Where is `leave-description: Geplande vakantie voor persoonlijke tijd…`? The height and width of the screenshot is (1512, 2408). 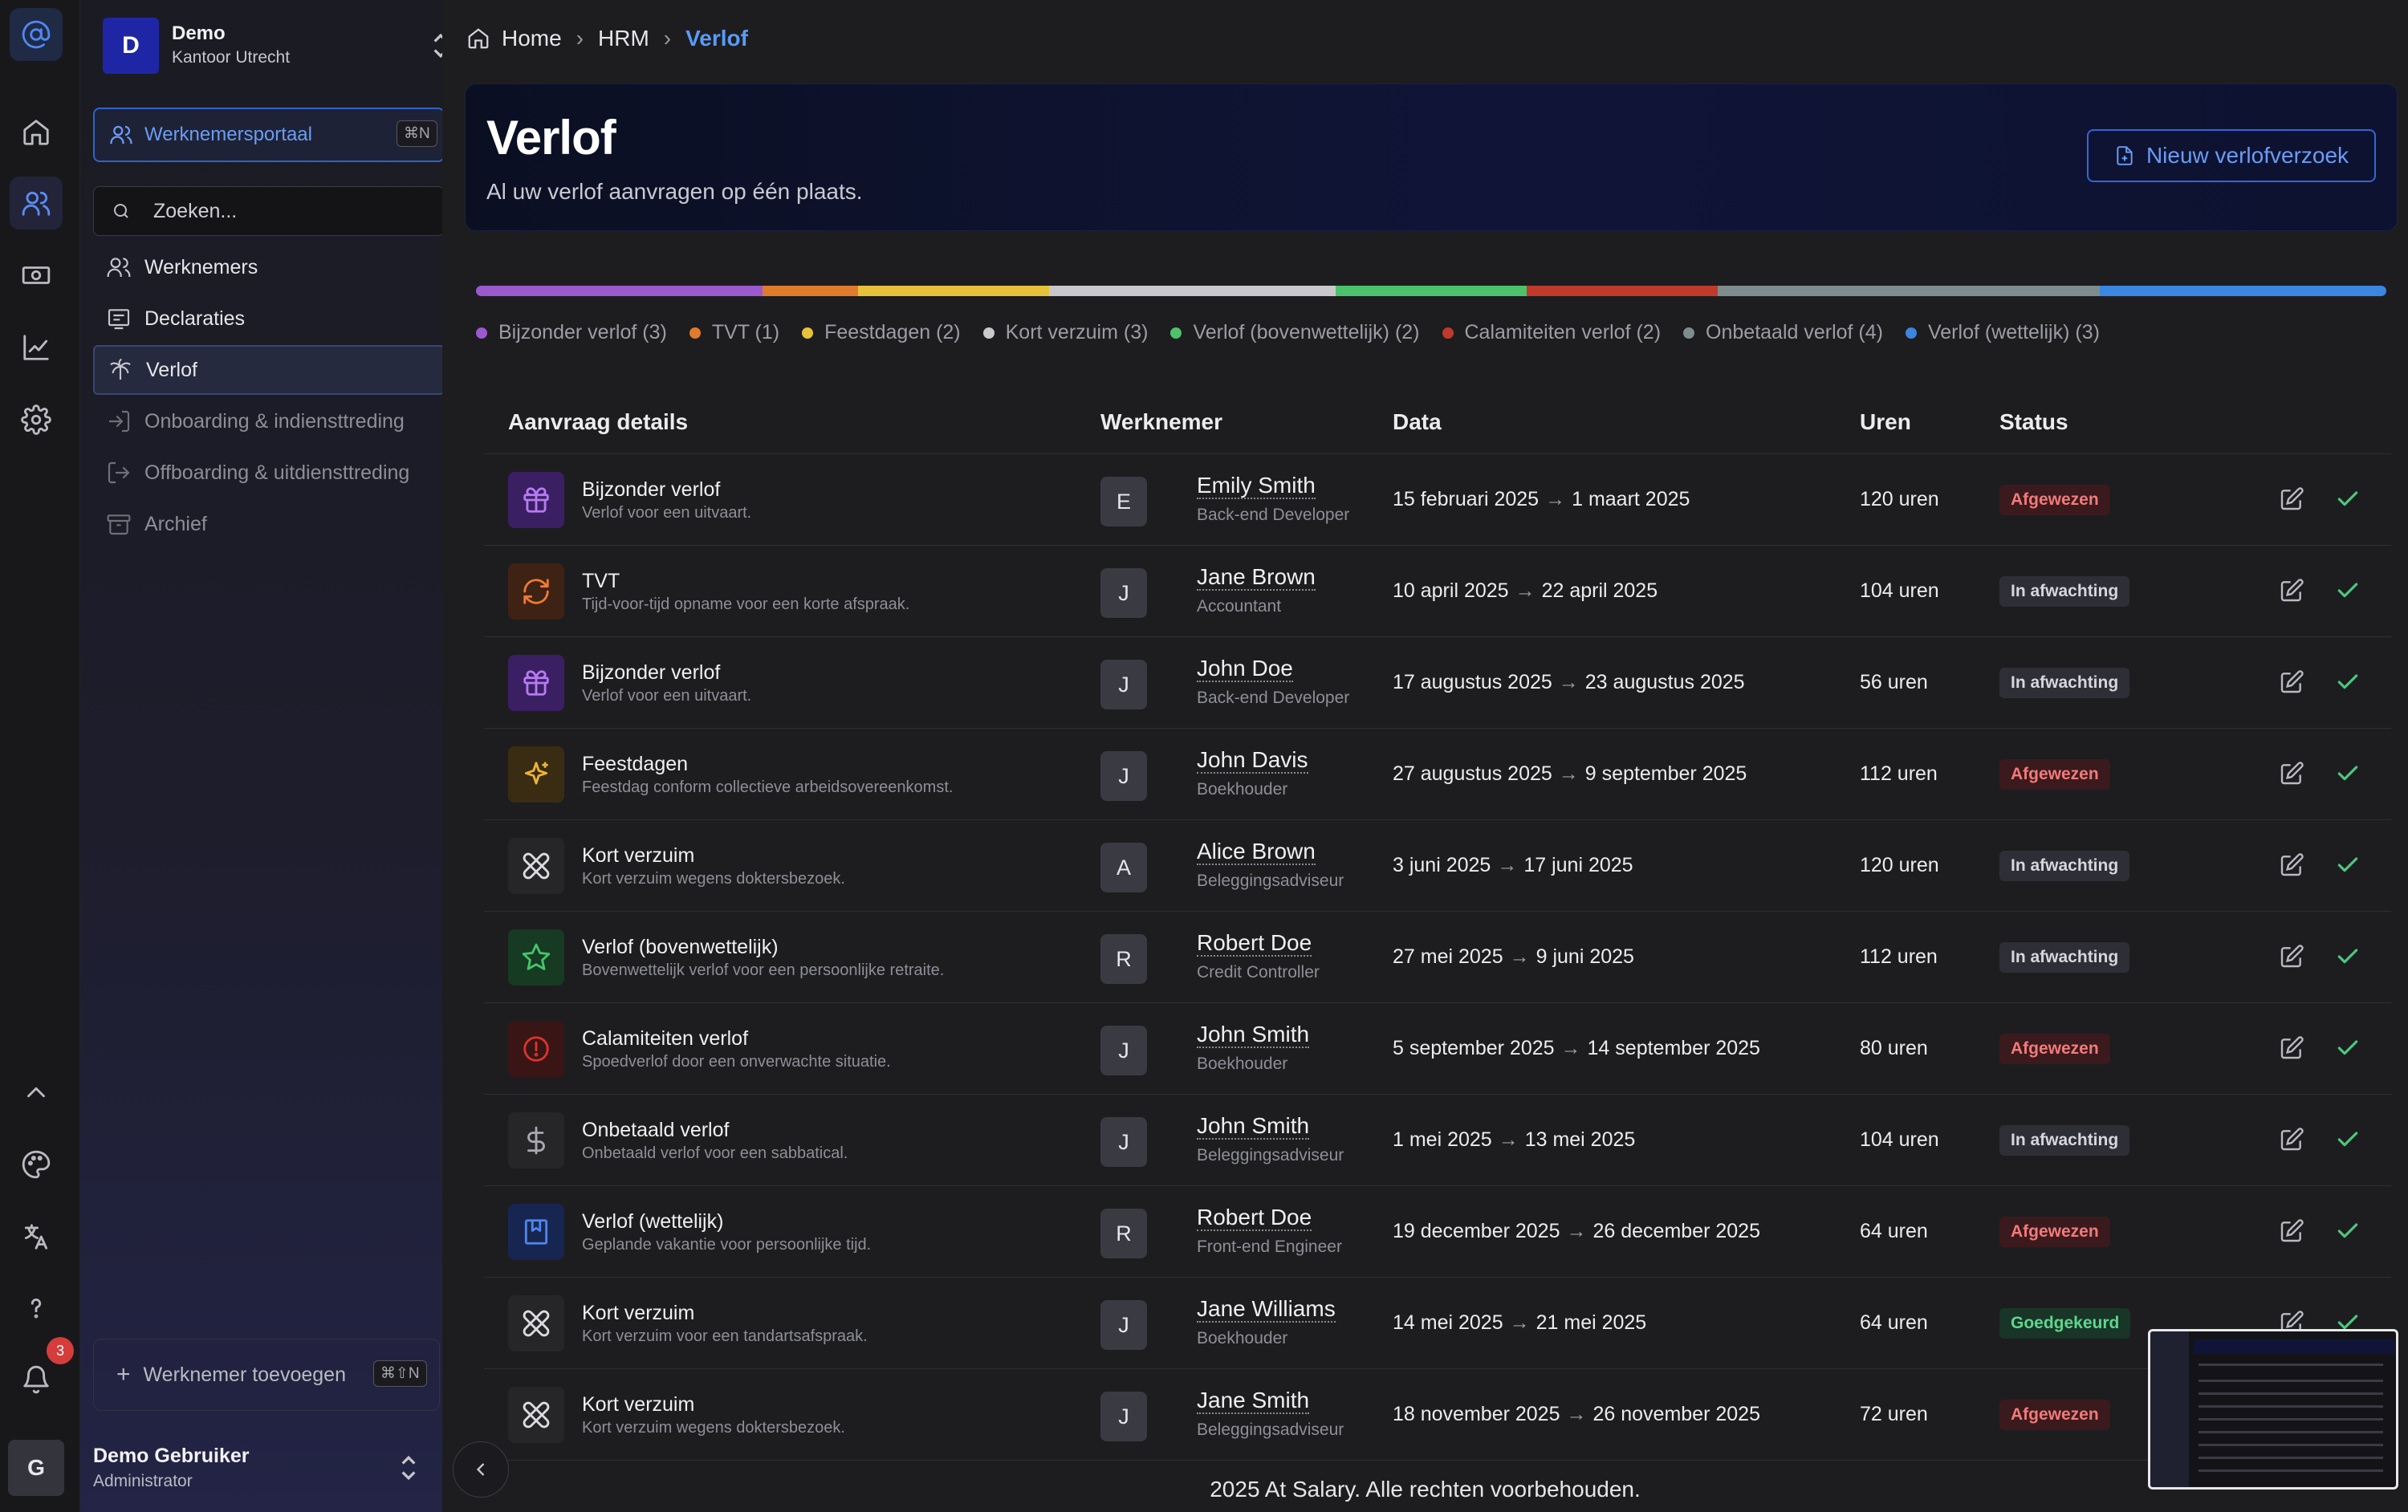 leave-description: Geplande vakantie voor persoonlijke tijd… is located at coordinates (727, 1245).